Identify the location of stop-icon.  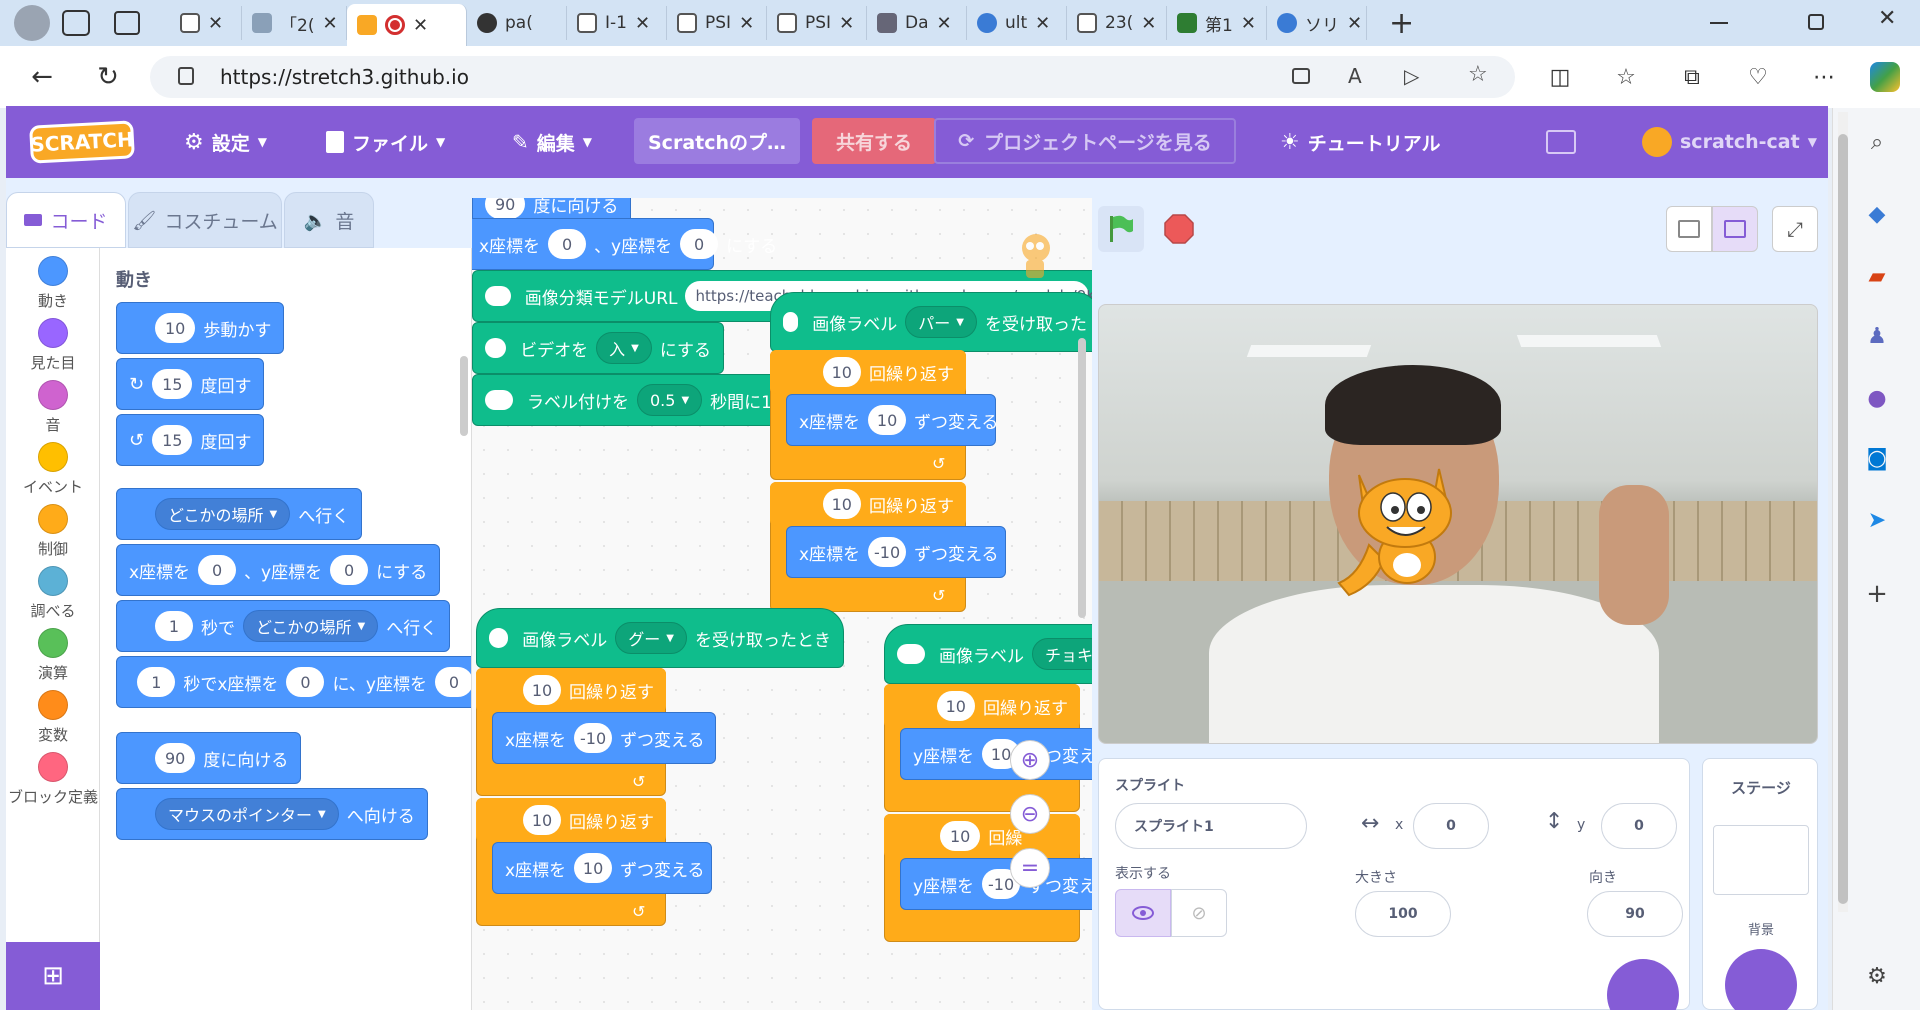
(1179, 229).